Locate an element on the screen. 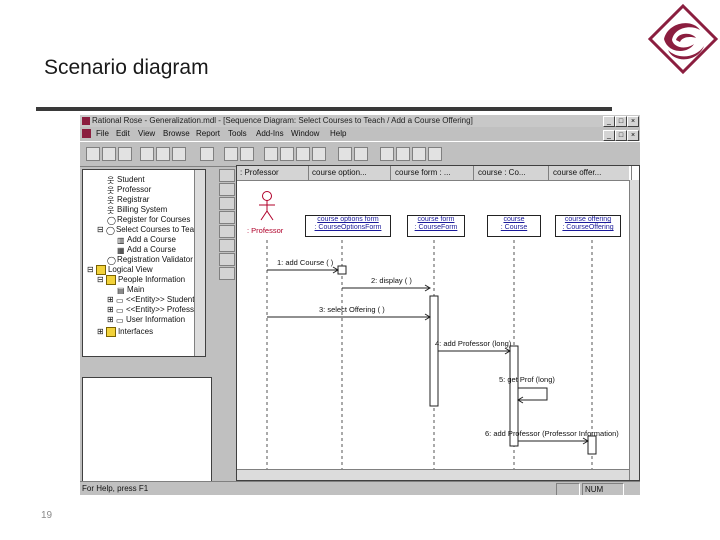 Image resolution: width=720 pixels, height=540 pixels. text-tool-icon is located at coordinates (227, 189).